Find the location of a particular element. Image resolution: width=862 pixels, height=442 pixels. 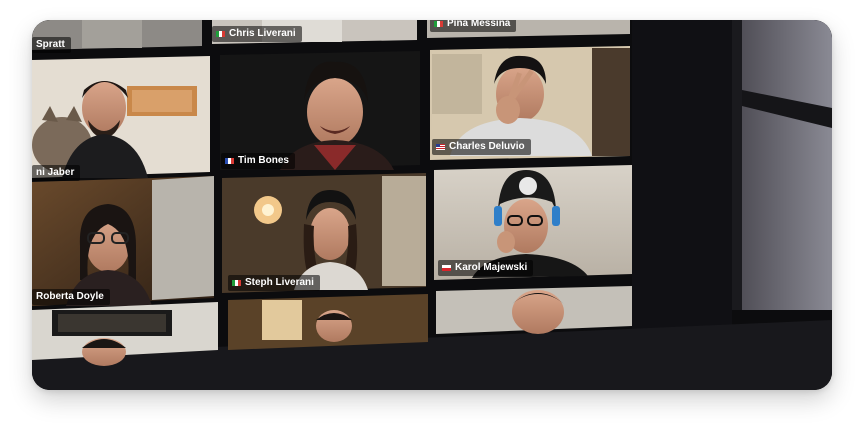

participant-name: Spratt is located at coordinates (50, 44).